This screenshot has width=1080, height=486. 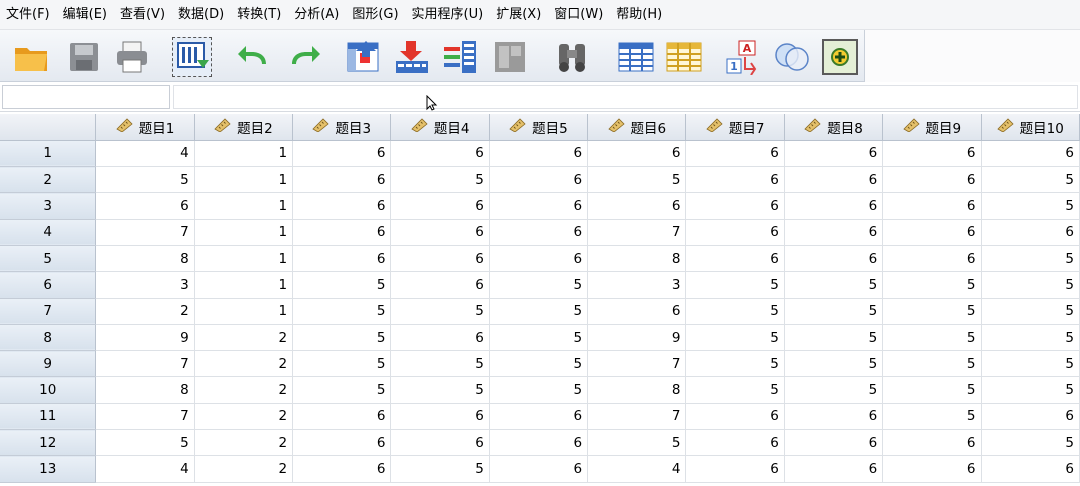 I want to click on column-header-8: 题目8, so click(x=834, y=127).